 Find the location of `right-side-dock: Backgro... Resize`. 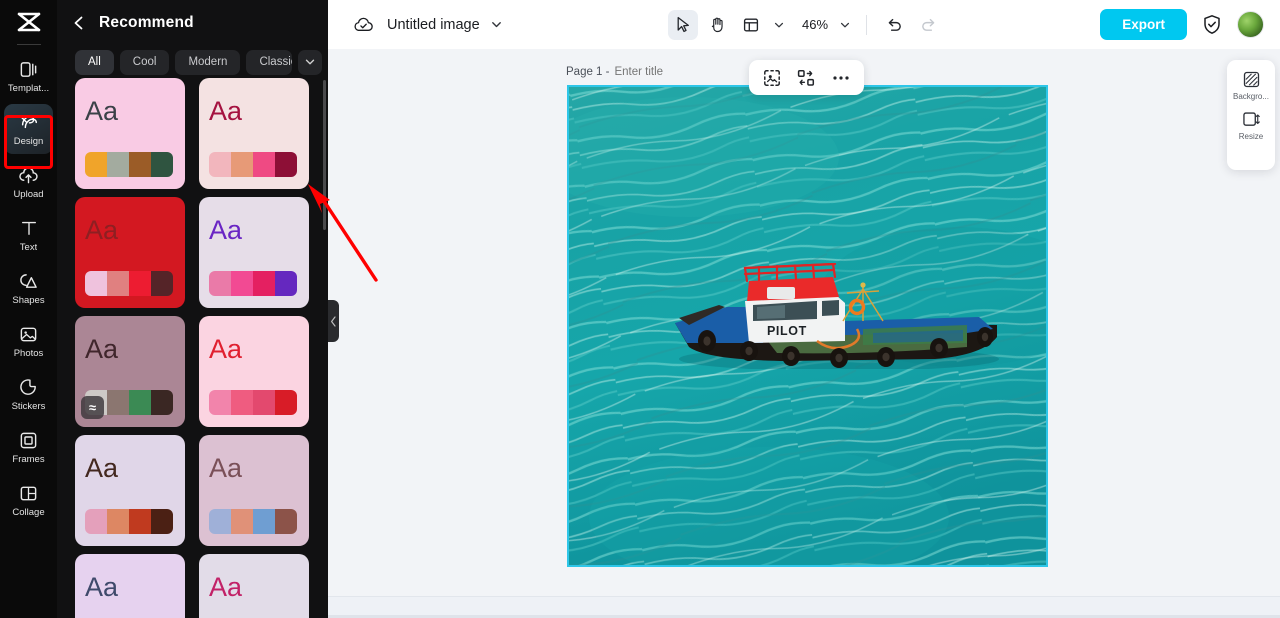

right-side-dock: Backgro... Resize is located at coordinates (1251, 115).